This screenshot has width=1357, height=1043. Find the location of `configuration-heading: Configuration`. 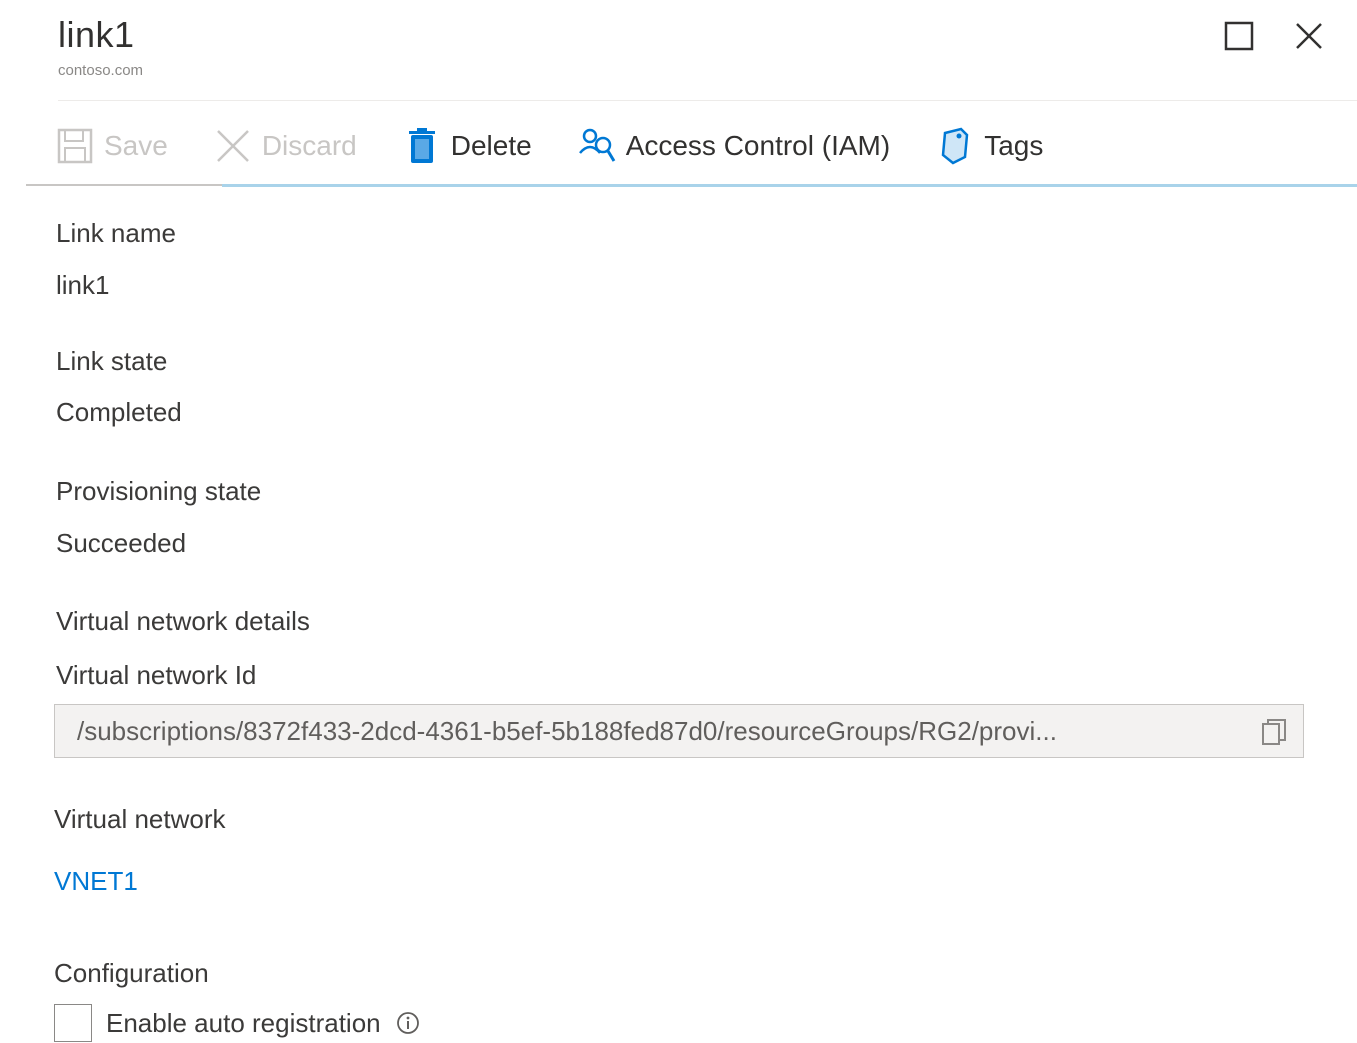

configuration-heading: Configuration is located at coordinates (131, 973).